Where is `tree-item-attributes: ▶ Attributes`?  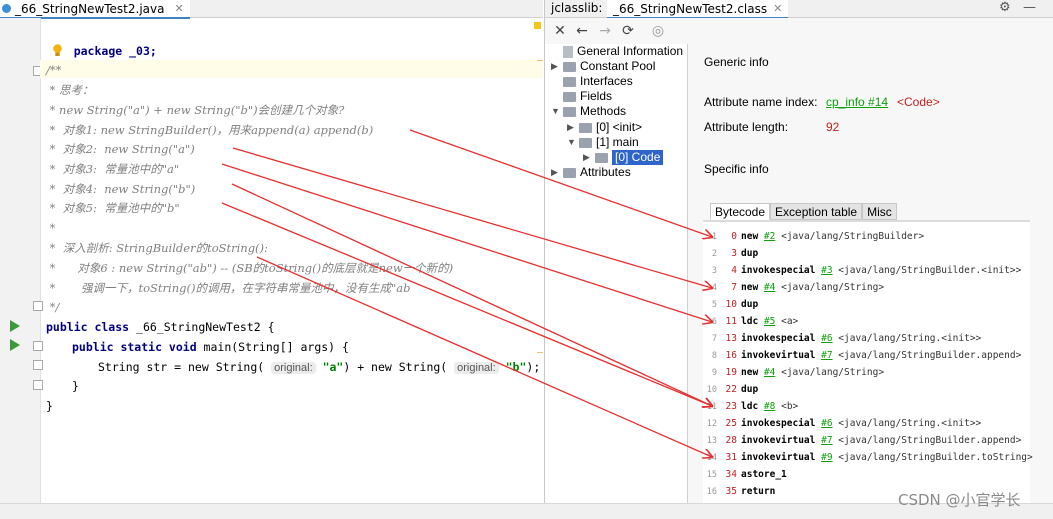 tree-item-attributes: ▶ Attributes is located at coordinates (591, 172).